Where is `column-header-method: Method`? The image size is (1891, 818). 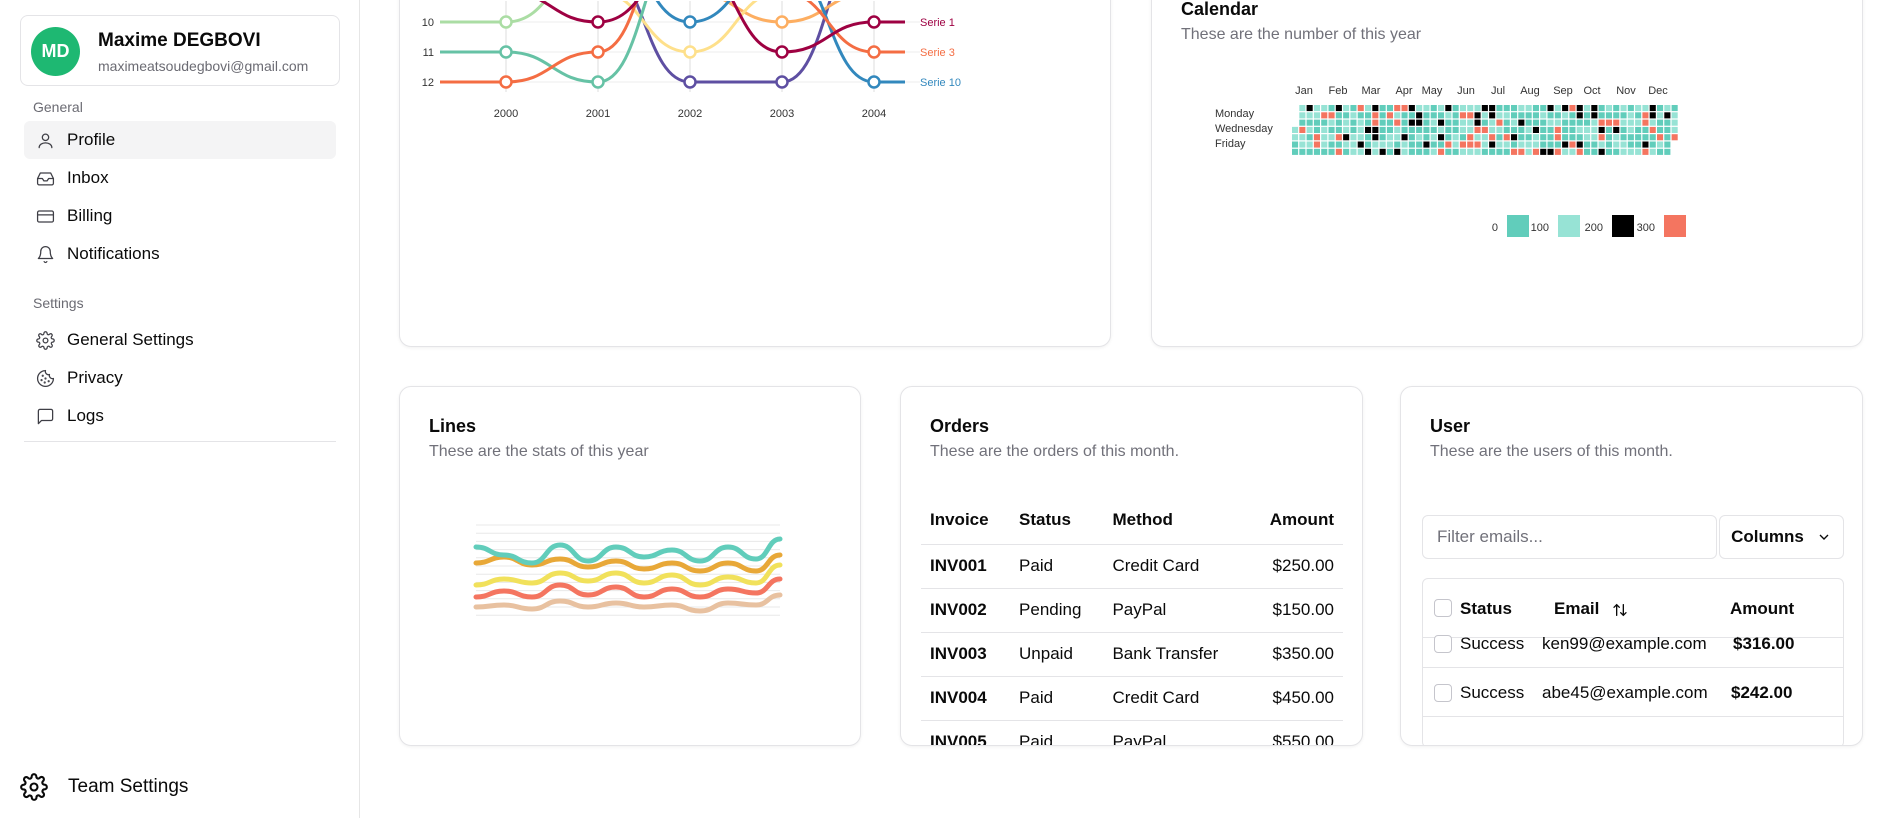 column-header-method: Method is located at coordinates (1175, 521).